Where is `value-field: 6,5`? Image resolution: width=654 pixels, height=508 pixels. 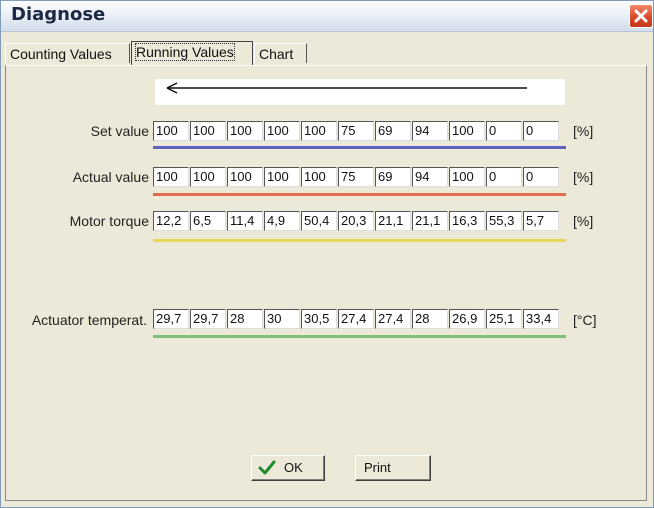 value-field: 6,5 is located at coordinates (208, 221).